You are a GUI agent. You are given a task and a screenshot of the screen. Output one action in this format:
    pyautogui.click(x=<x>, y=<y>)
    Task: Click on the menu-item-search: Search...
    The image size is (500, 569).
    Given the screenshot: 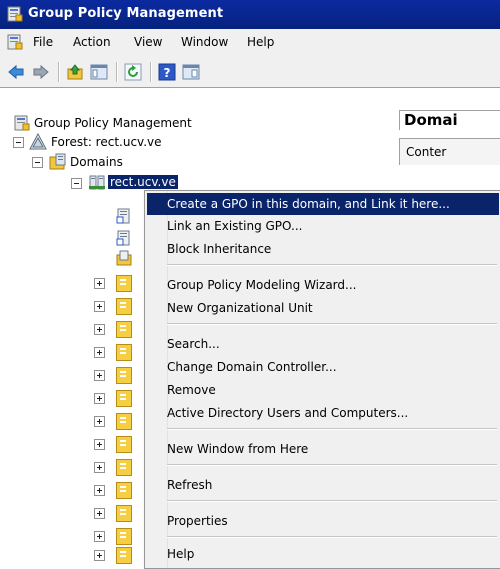 What is the action you would take?
    pyautogui.click(x=323, y=344)
    